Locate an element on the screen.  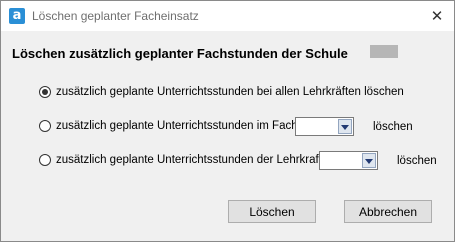
delete-button: Löschen is located at coordinates (272, 211).